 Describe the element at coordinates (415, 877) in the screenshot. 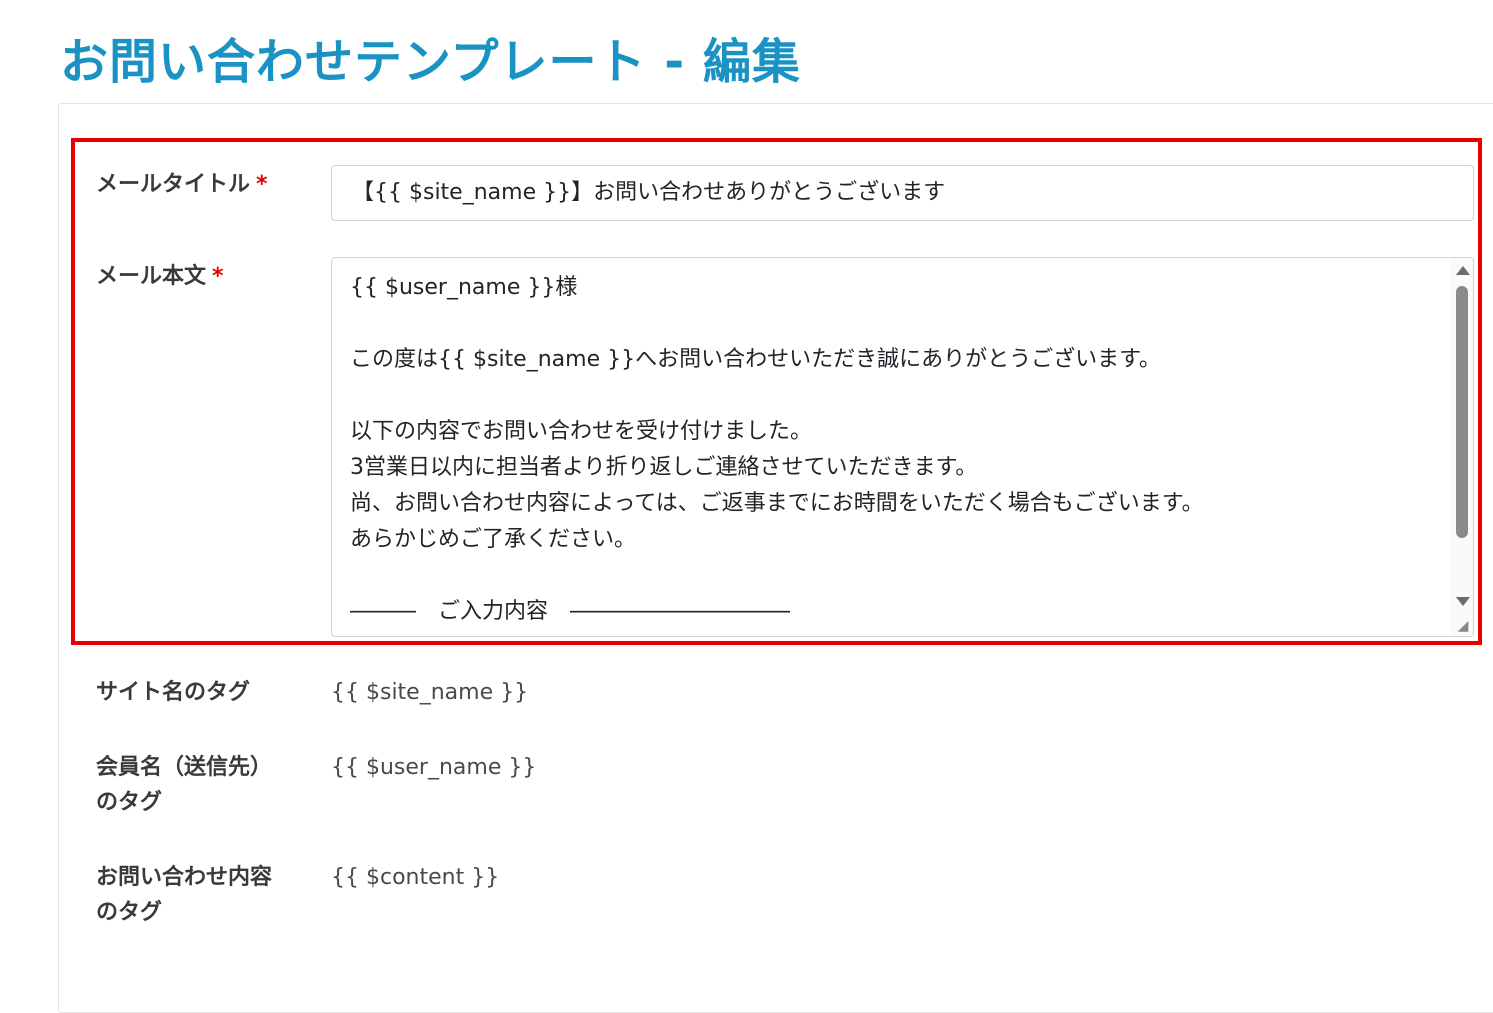

I see `tag-value-content: {{ $content }}` at that location.